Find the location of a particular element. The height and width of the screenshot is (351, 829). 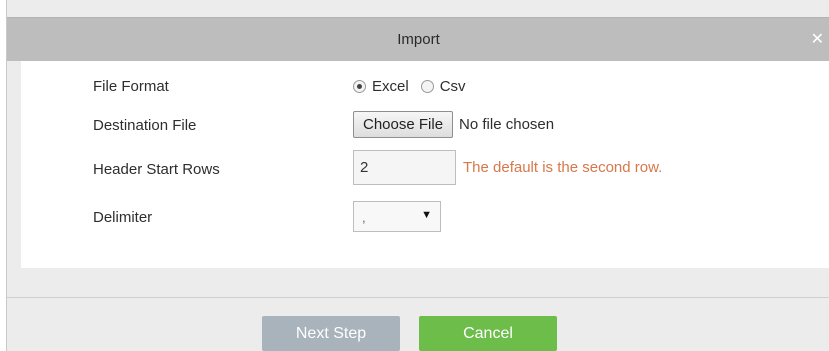

delimiter-label: Delimiter is located at coordinates (123, 217).